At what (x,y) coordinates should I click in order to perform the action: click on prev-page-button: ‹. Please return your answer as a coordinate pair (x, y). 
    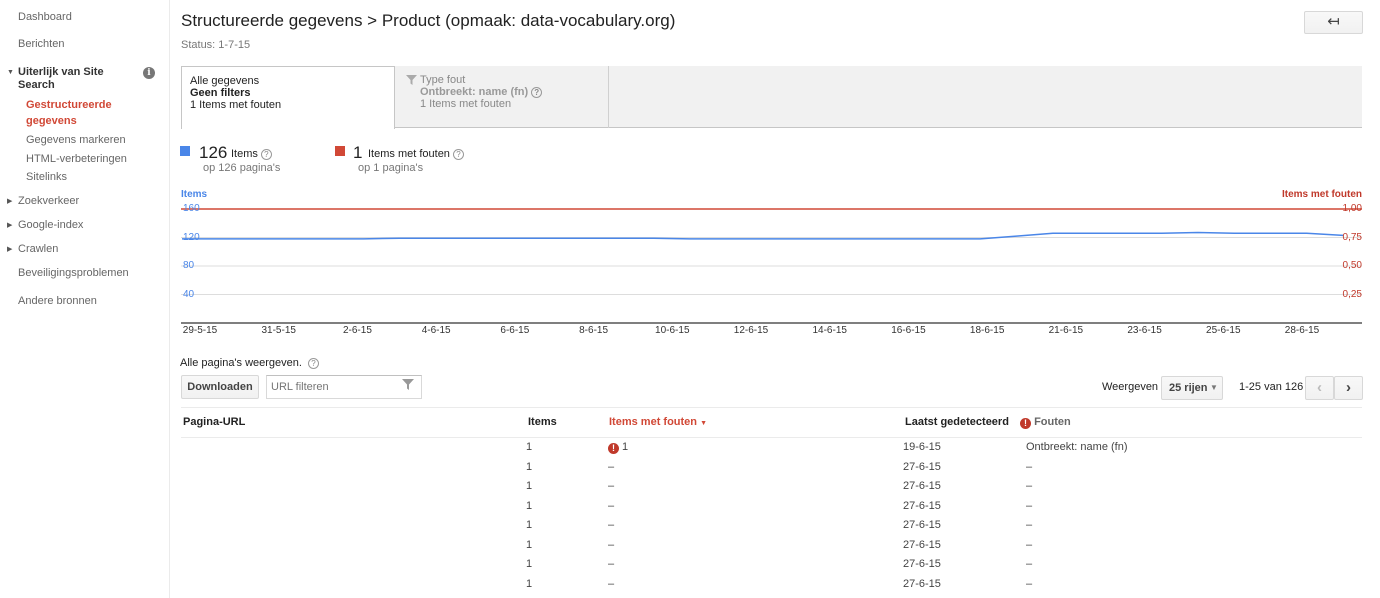
    Looking at the image, I should click on (1319, 388).